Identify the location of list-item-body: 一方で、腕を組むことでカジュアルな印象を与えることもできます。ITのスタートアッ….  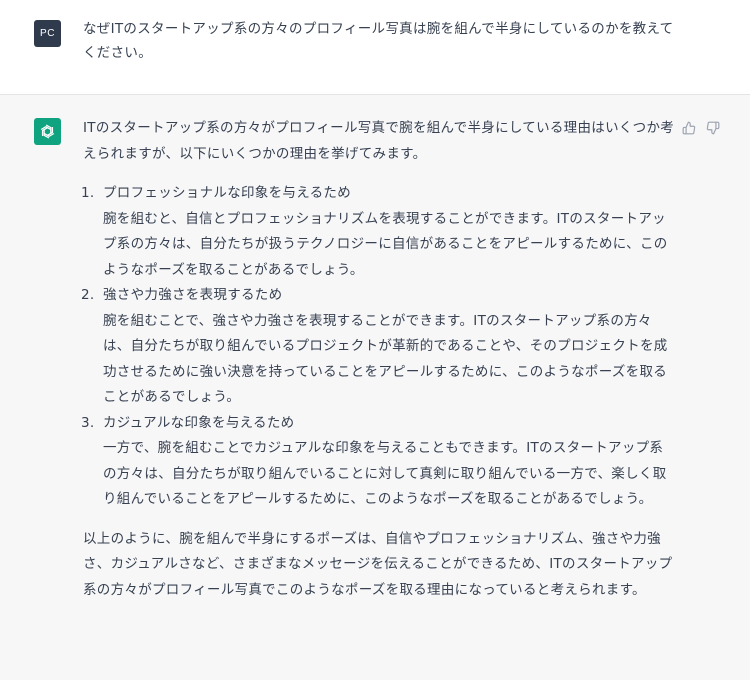
(385, 473).